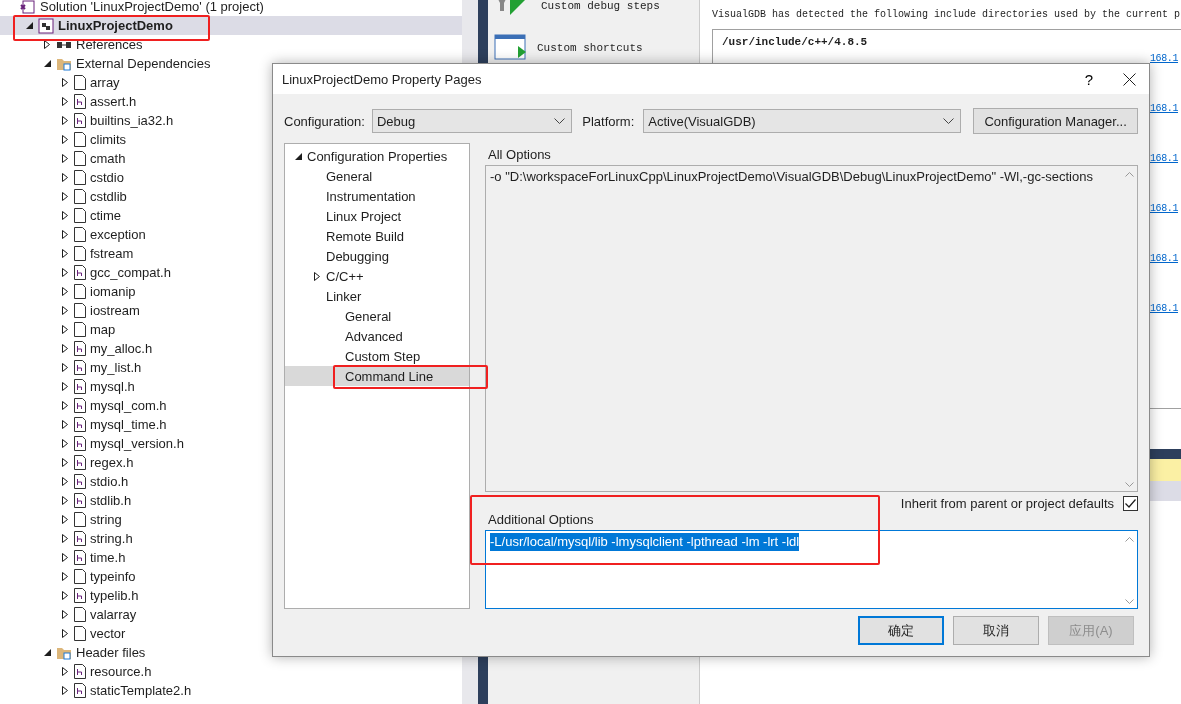 This screenshot has height=704, width=1181. What do you see at coordinates (590, 48) in the screenshot?
I see `tool-item: Custom shortcuts` at bounding box center [590, 48].